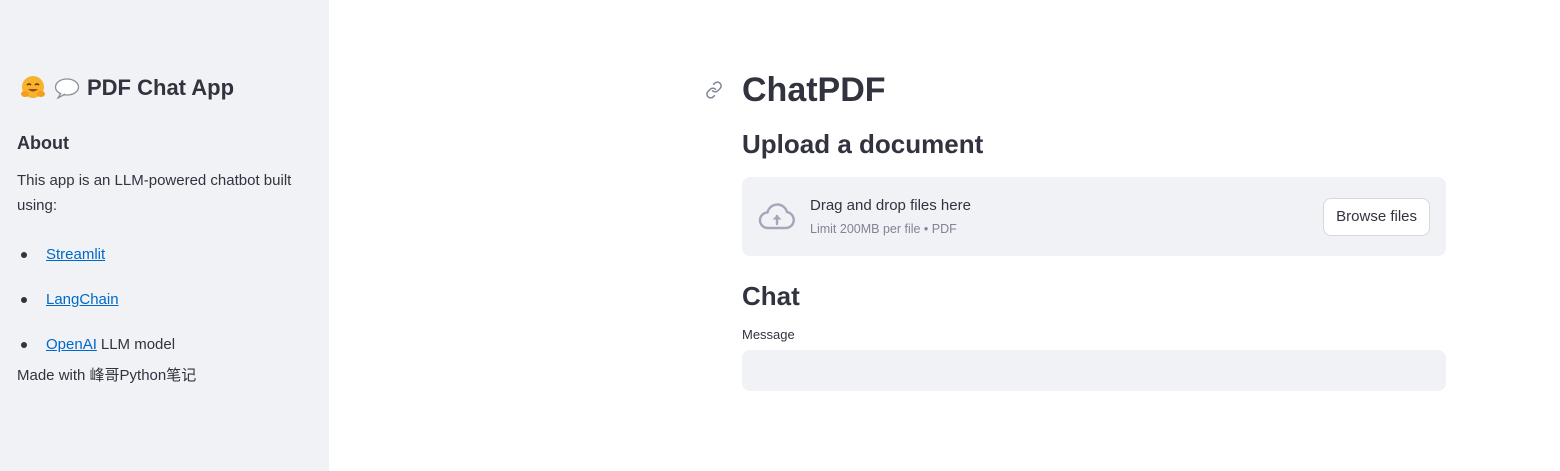  I want to click on speech-bubble-icon, so click(67, 88).